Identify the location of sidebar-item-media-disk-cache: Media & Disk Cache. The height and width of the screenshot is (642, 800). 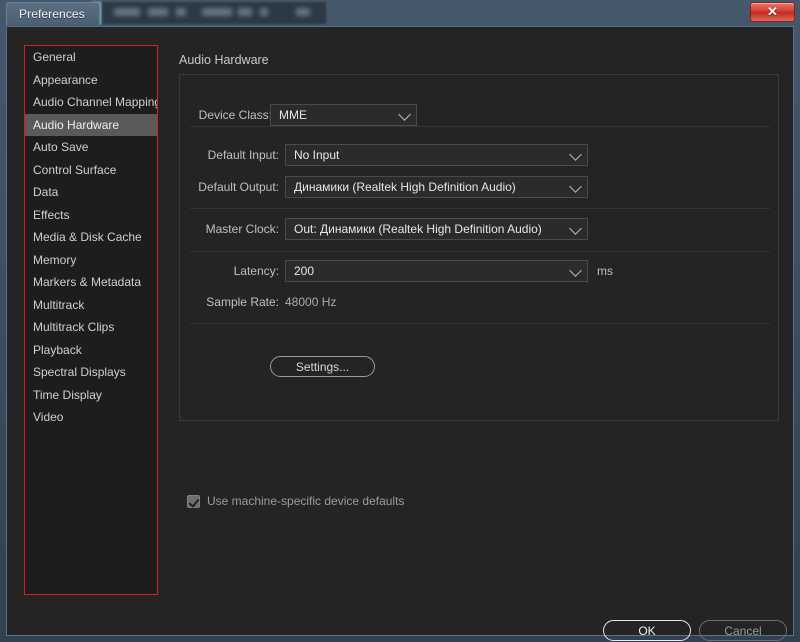
(91, 237).